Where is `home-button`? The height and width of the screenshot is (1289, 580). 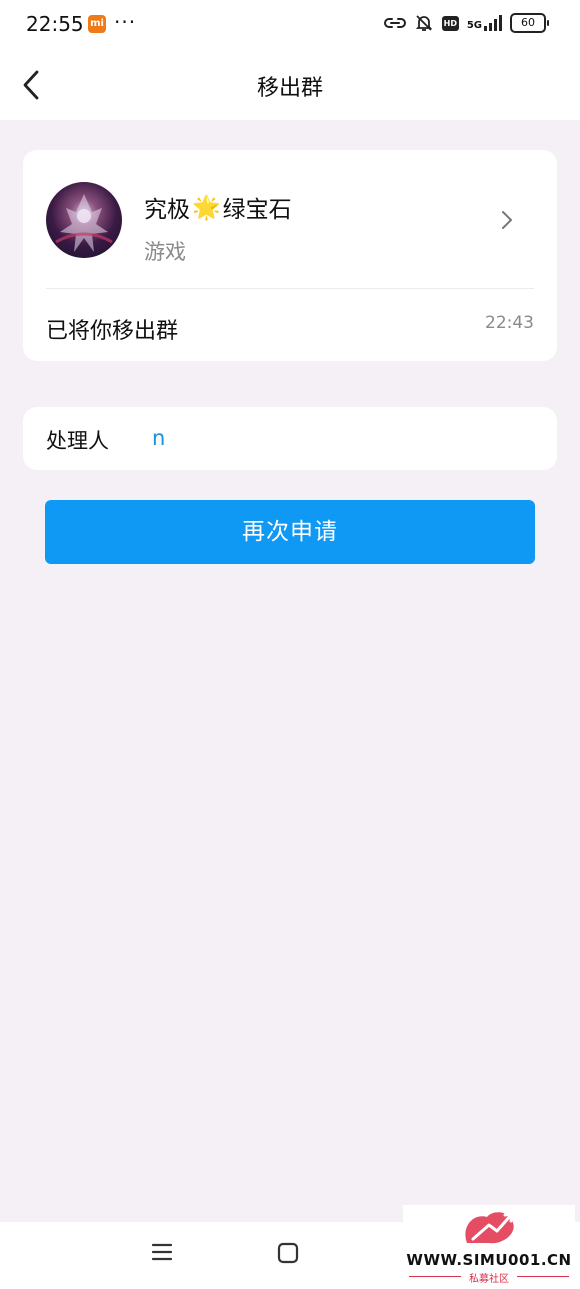
home-button is located at coordinates (288, 1253).